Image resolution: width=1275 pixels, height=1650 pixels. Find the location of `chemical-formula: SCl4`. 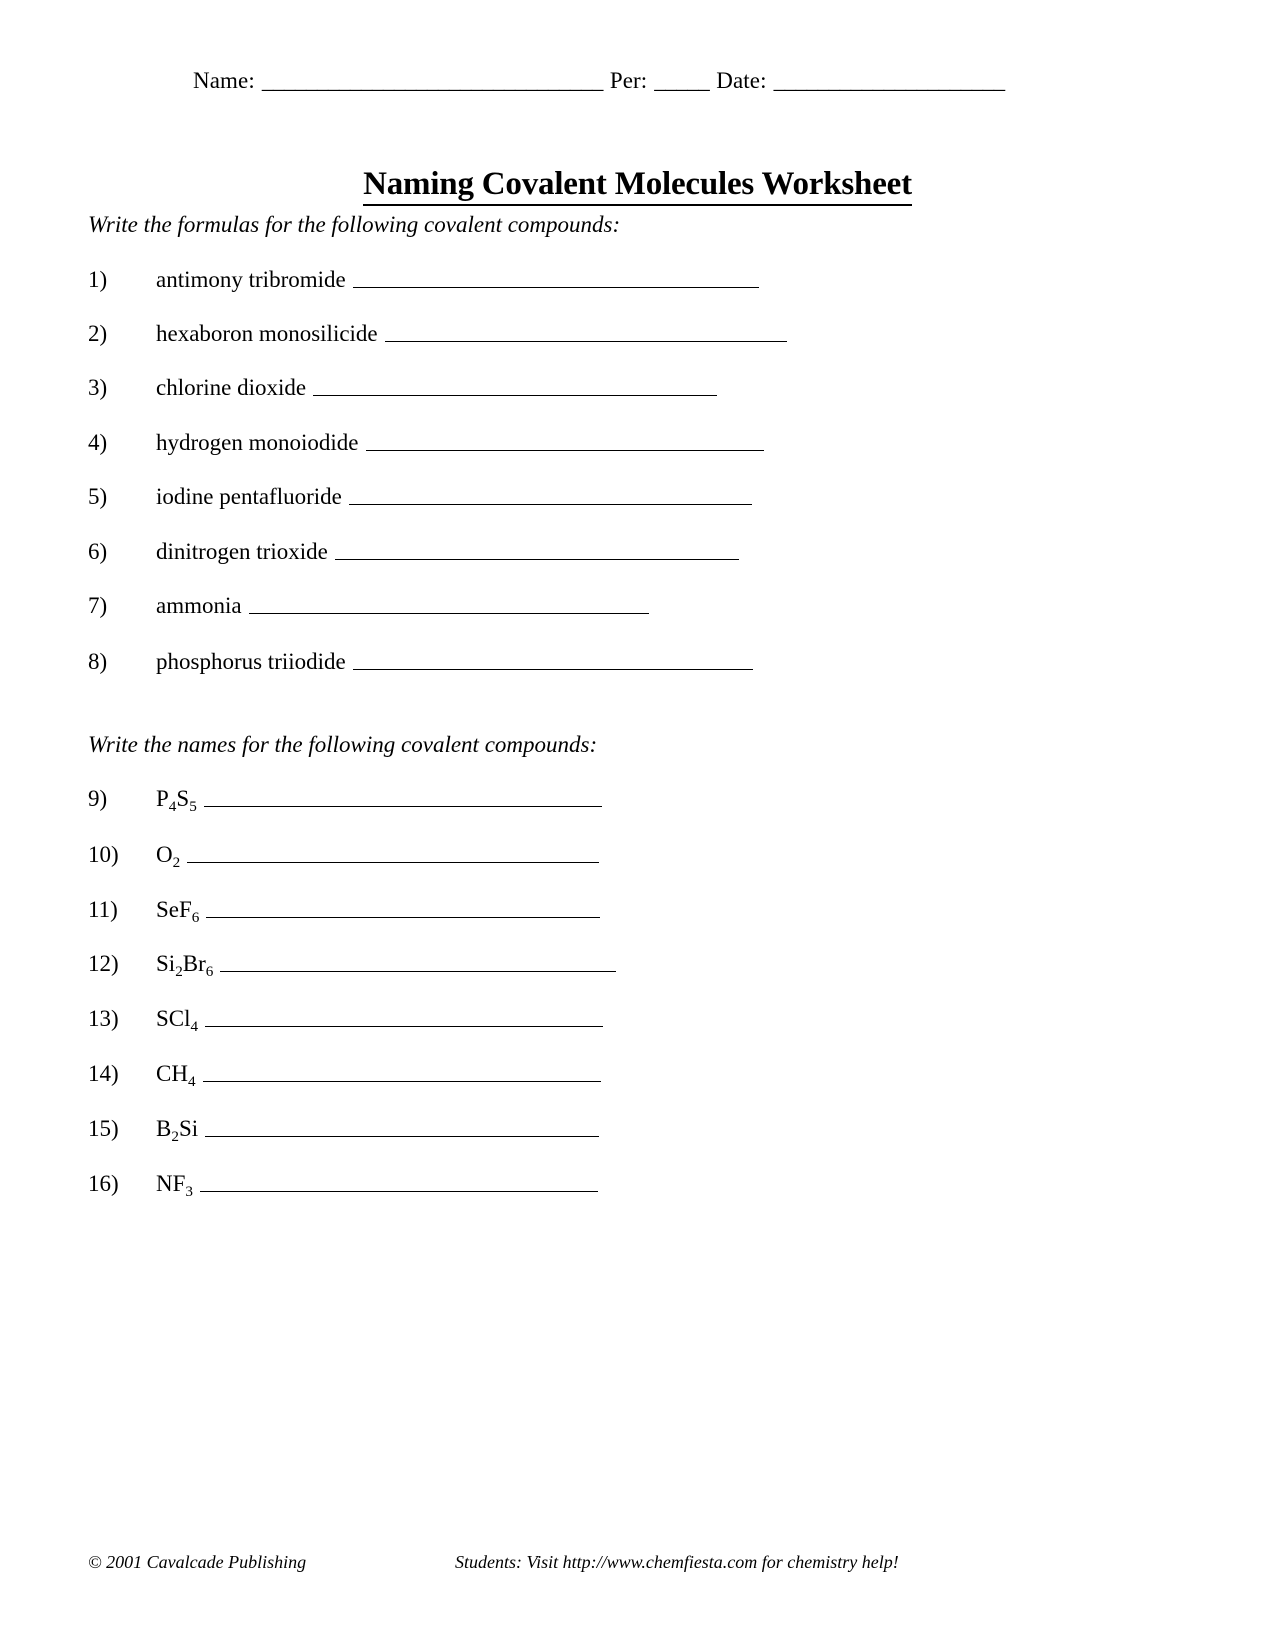

chemical-formula: SCl4 is located at coordinates (177, 1020).